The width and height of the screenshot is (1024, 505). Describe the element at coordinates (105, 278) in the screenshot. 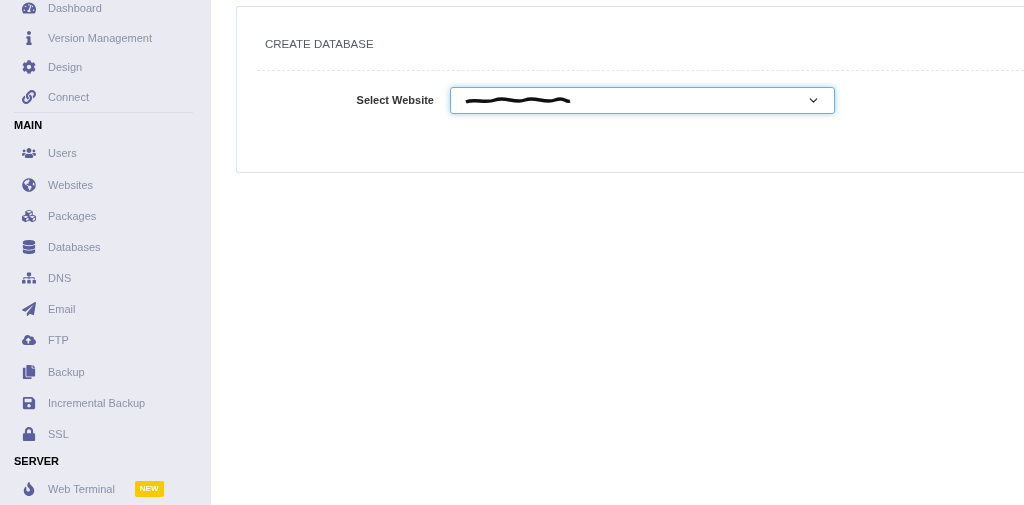

I see `sidebar-item: DNS` at that location.